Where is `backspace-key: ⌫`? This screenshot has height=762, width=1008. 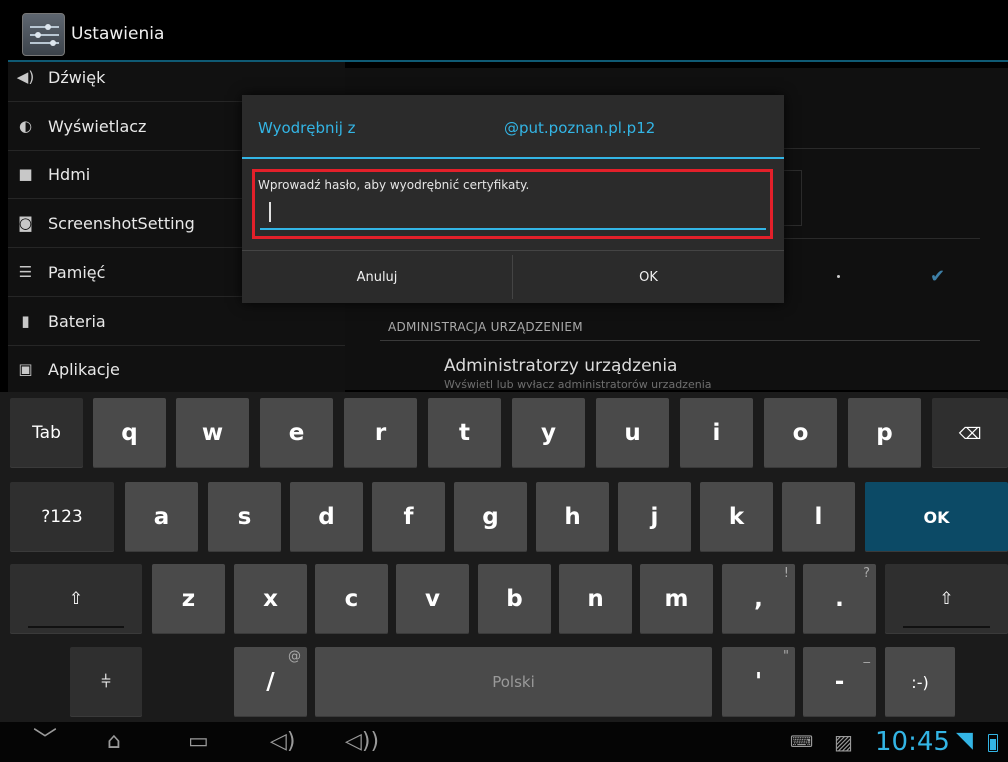 backspace-key: ⌫ is located at coordinates (970, 433).